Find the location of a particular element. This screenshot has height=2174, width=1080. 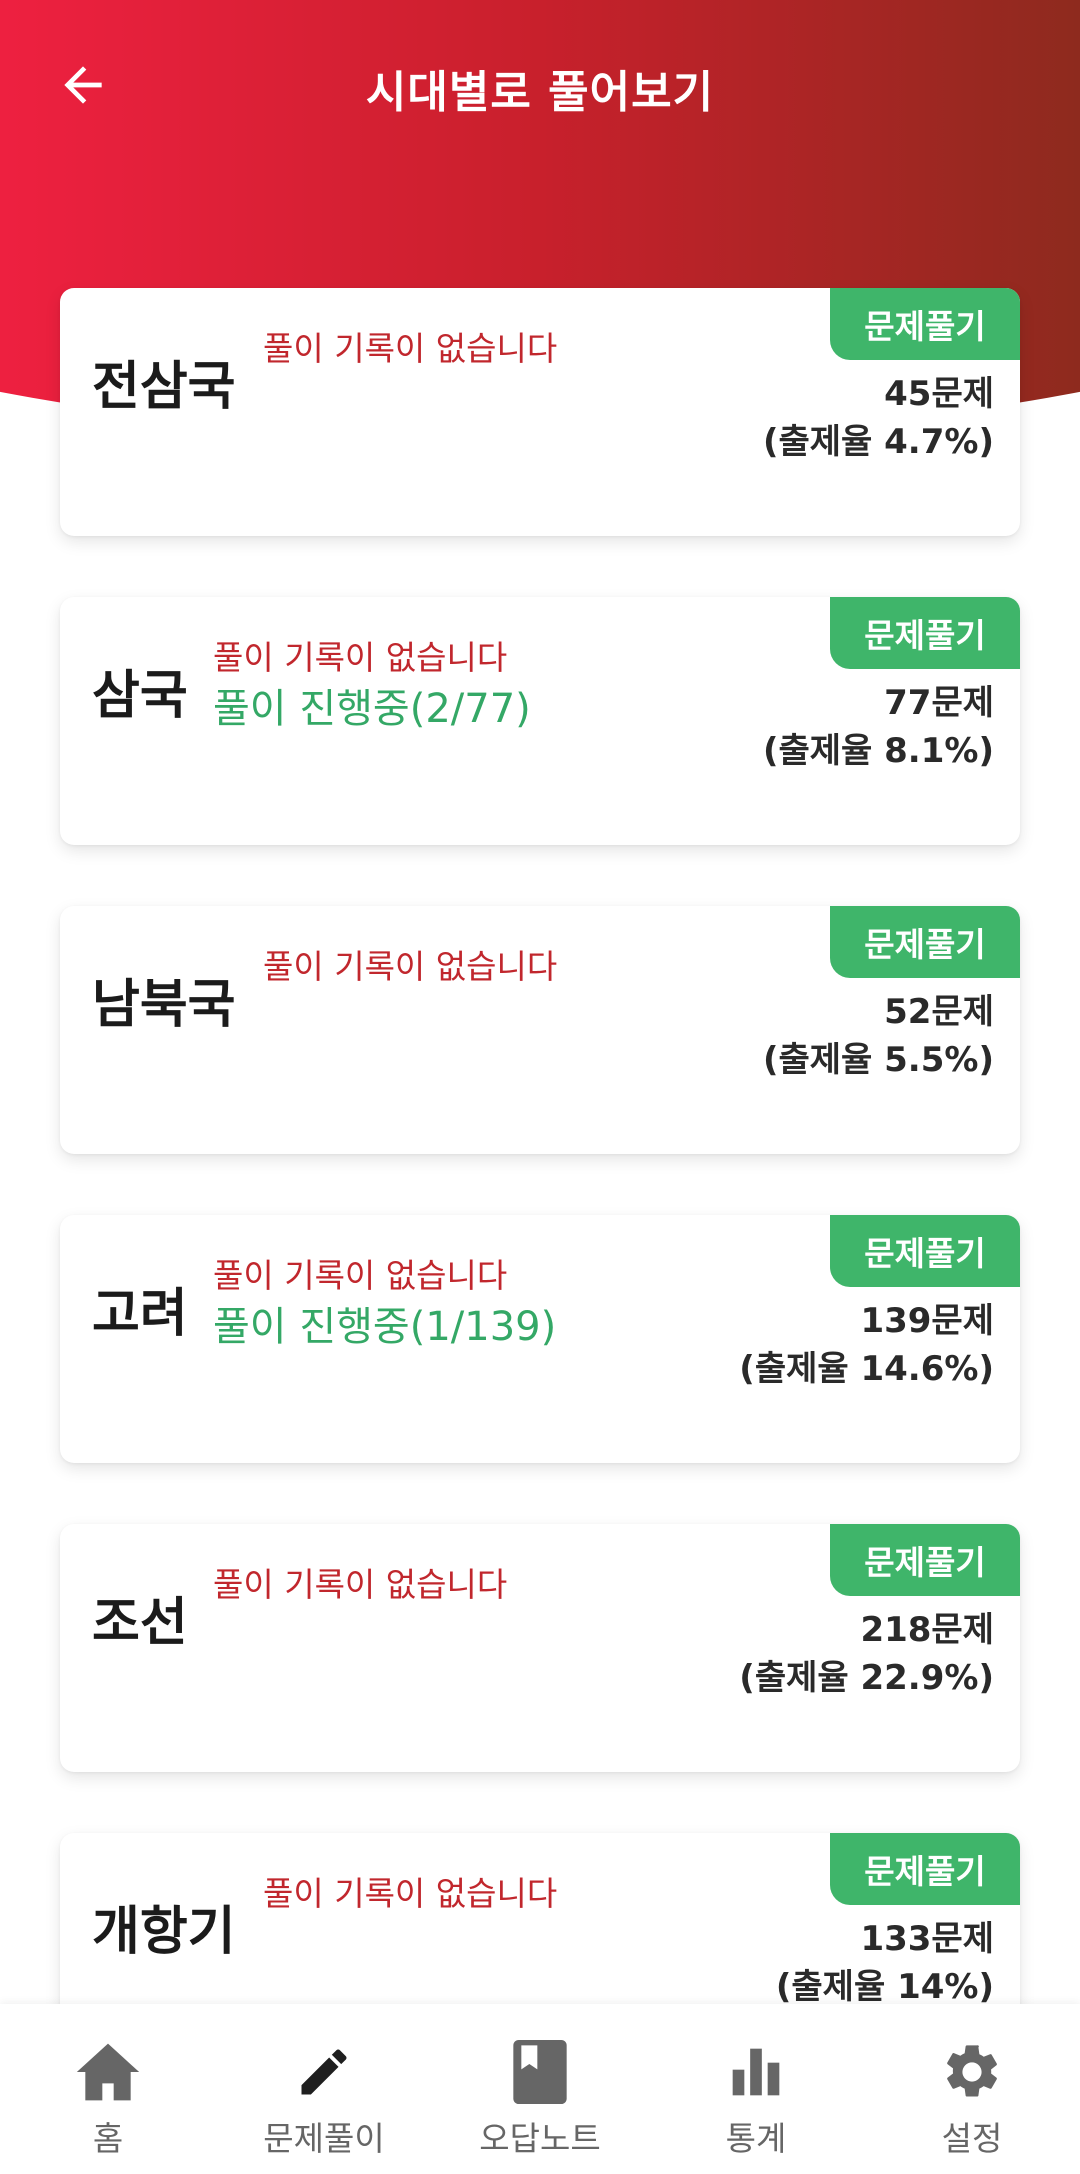

era-card-jeonsamguk: 전삼국 풀이 기록이 없습니다 문제풀기 45문제 (출제율 4.7%) is located at coordinates (540, 412).